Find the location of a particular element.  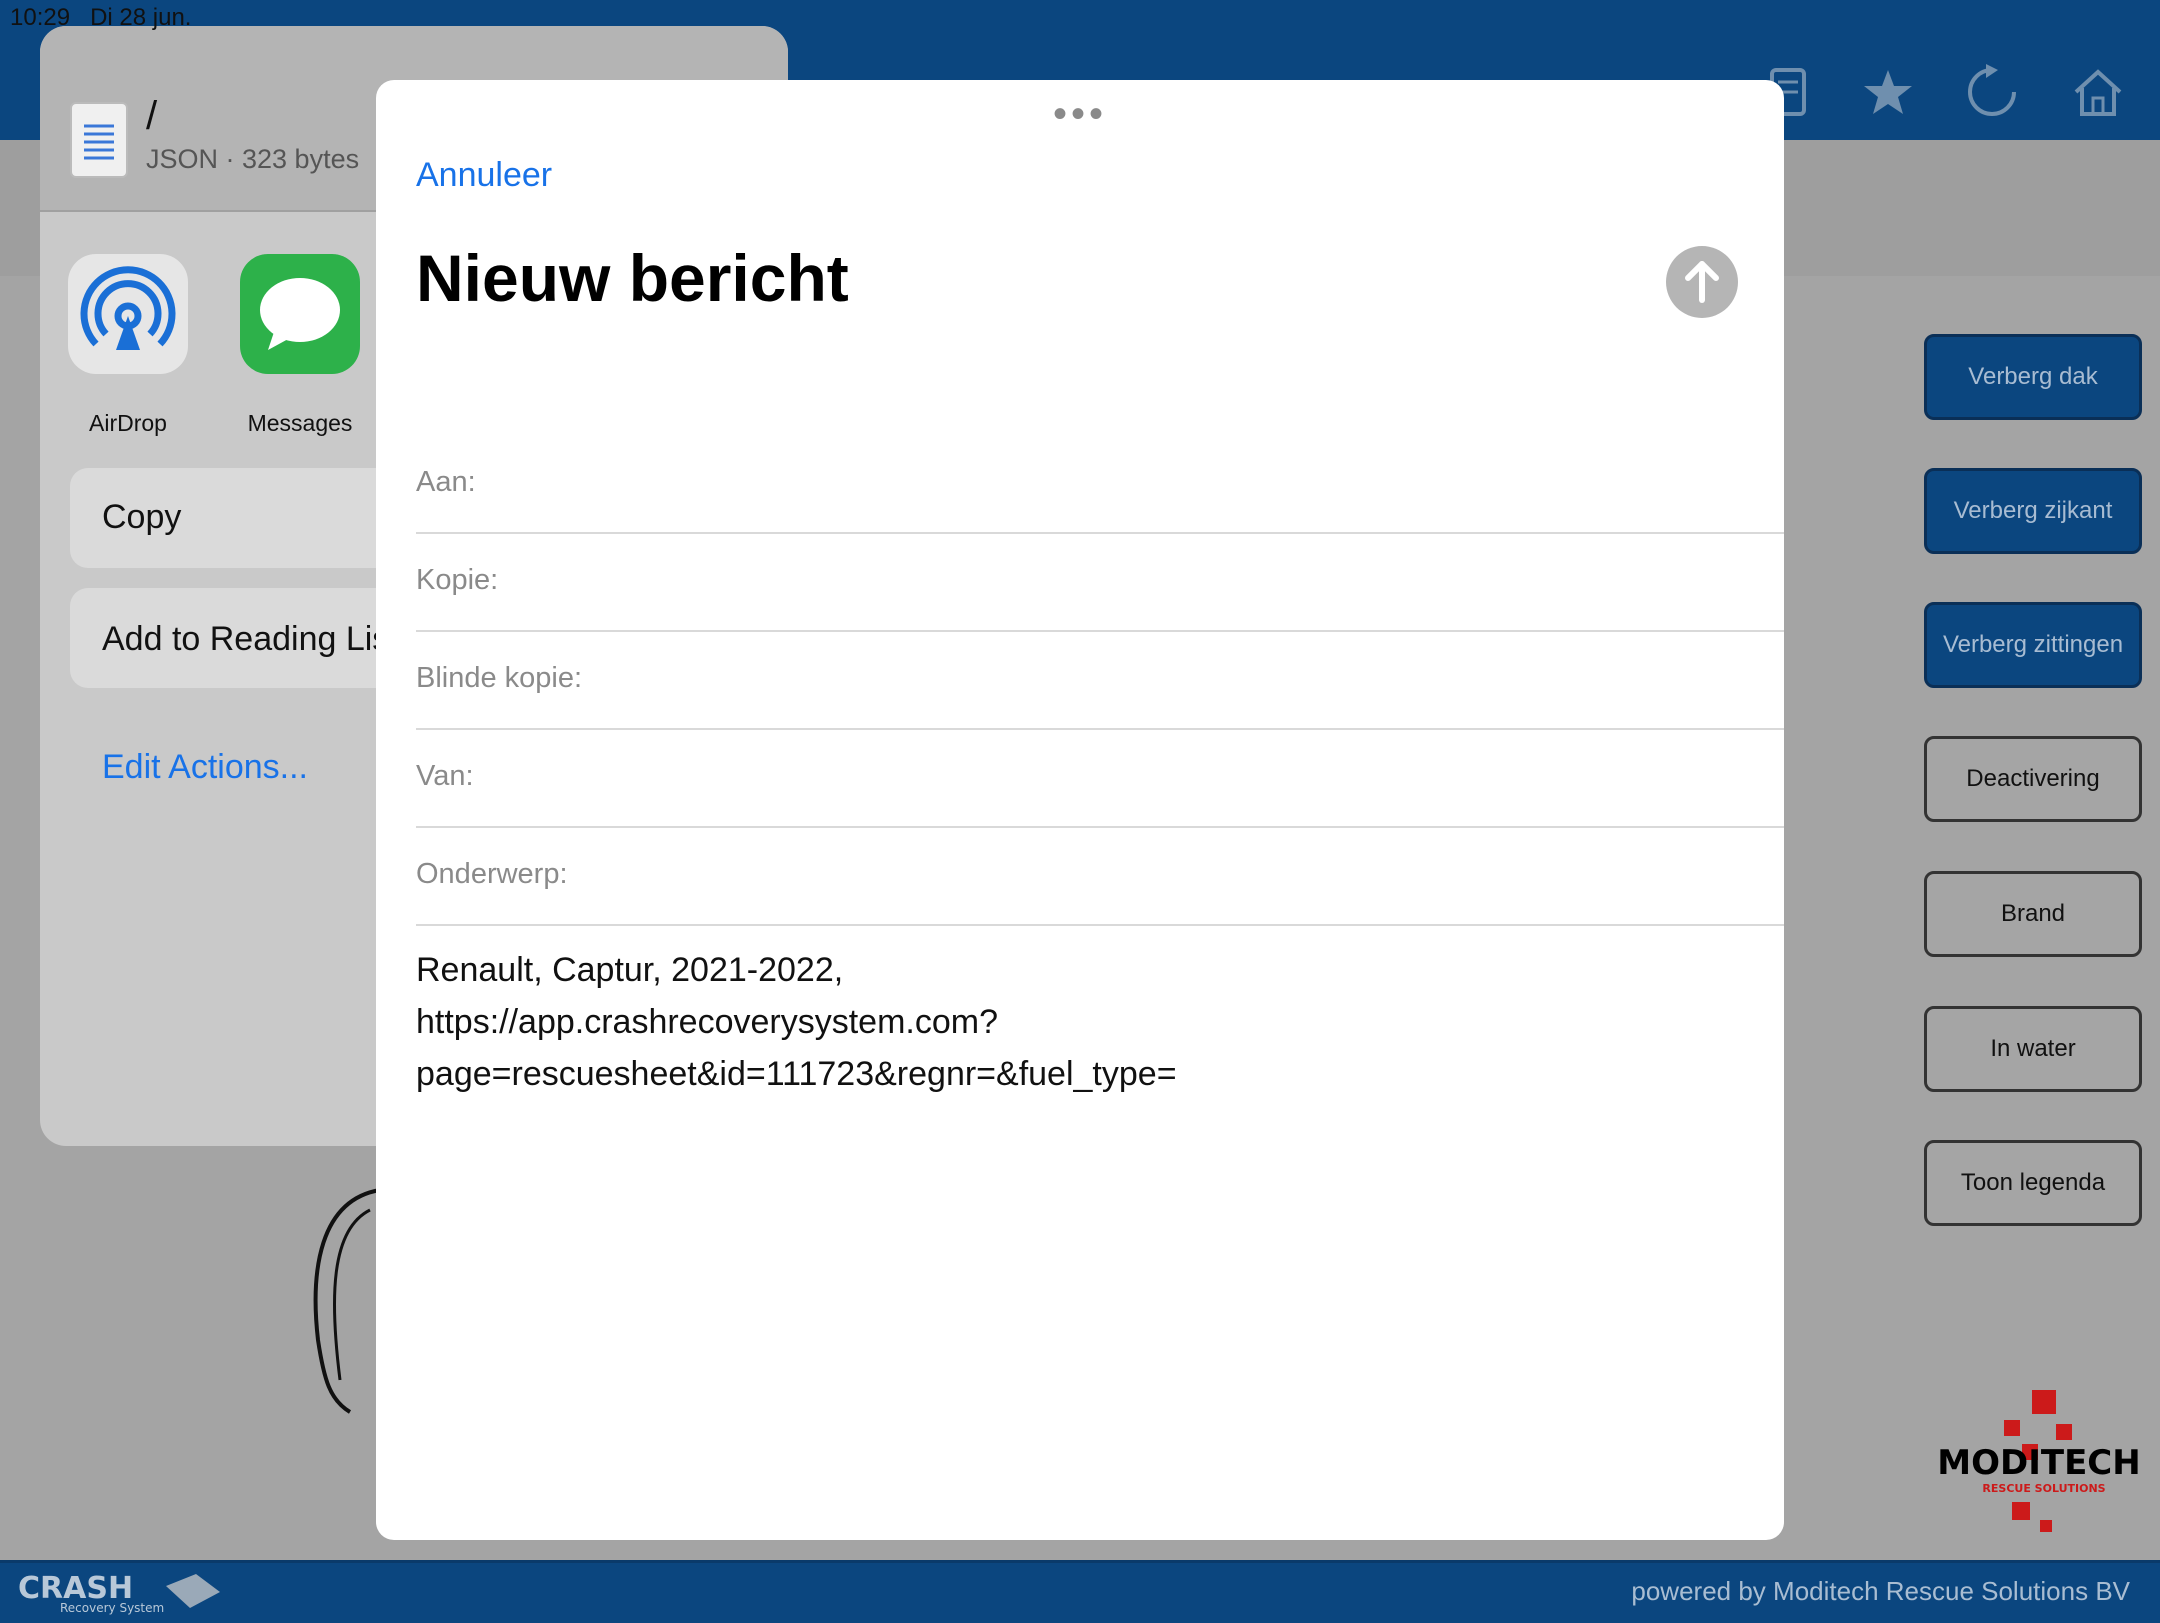

status-time: 10:29 is located at coordinates (40, 17).